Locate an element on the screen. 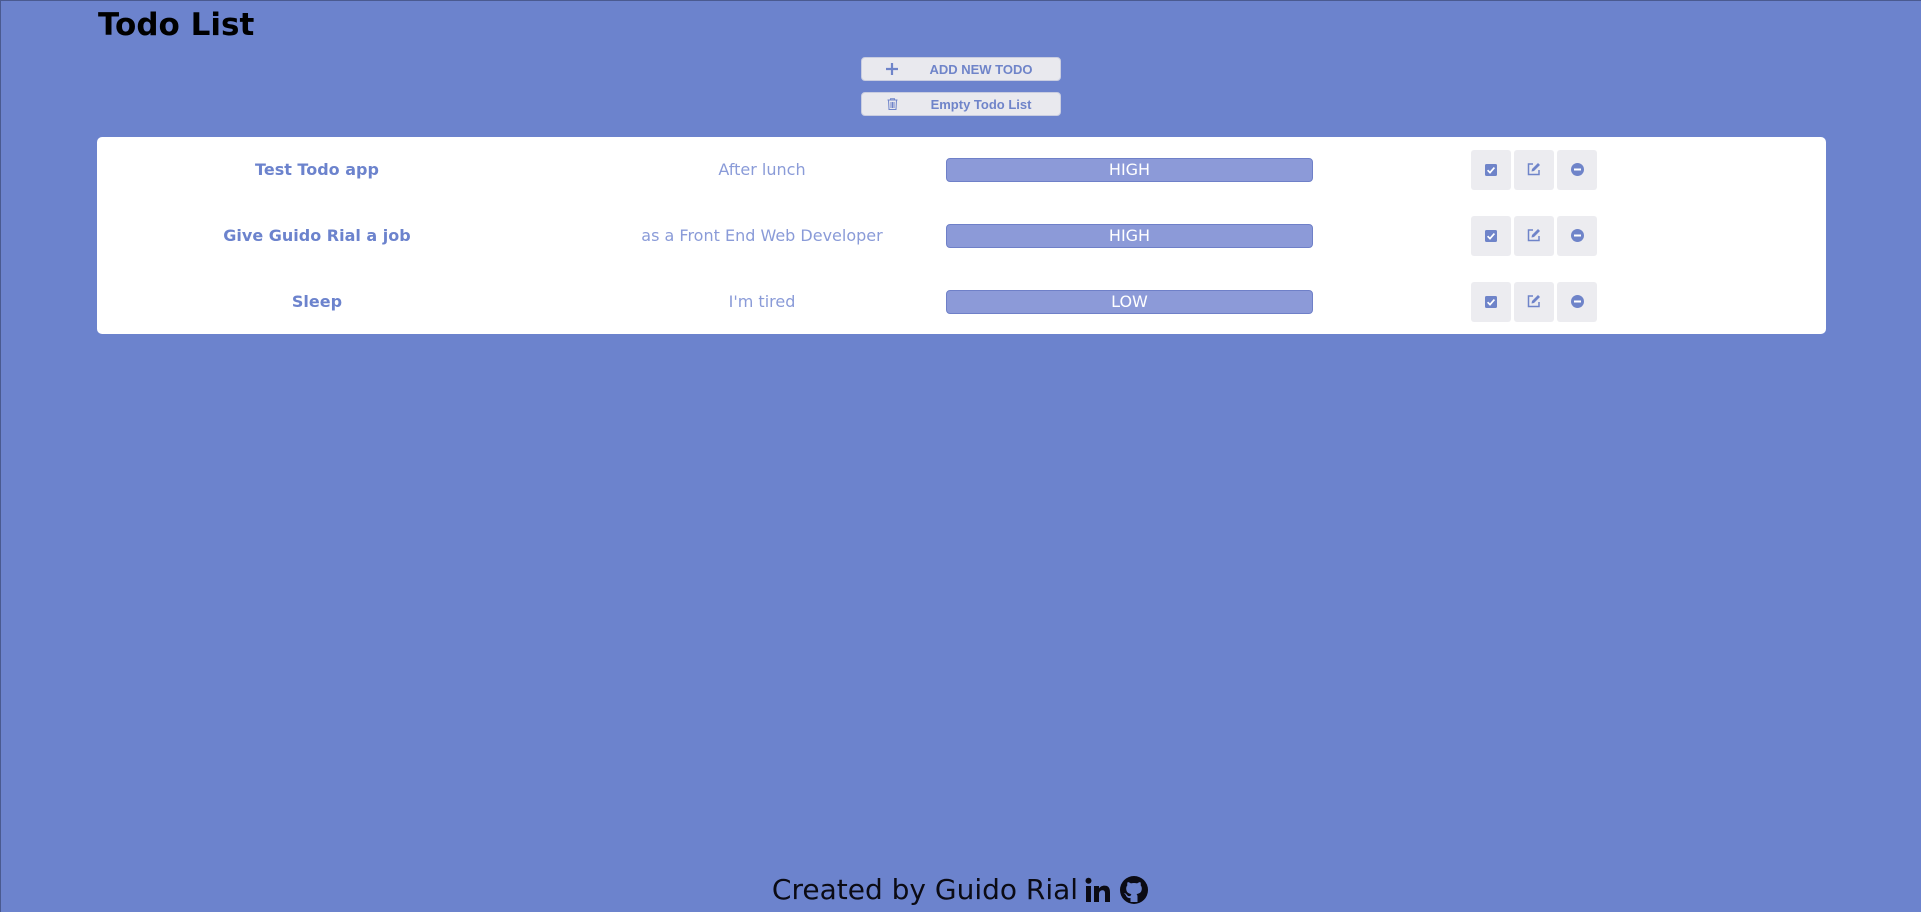  add-new-todo-button: ADD NEW TODO is located at coordinates (961, 69).